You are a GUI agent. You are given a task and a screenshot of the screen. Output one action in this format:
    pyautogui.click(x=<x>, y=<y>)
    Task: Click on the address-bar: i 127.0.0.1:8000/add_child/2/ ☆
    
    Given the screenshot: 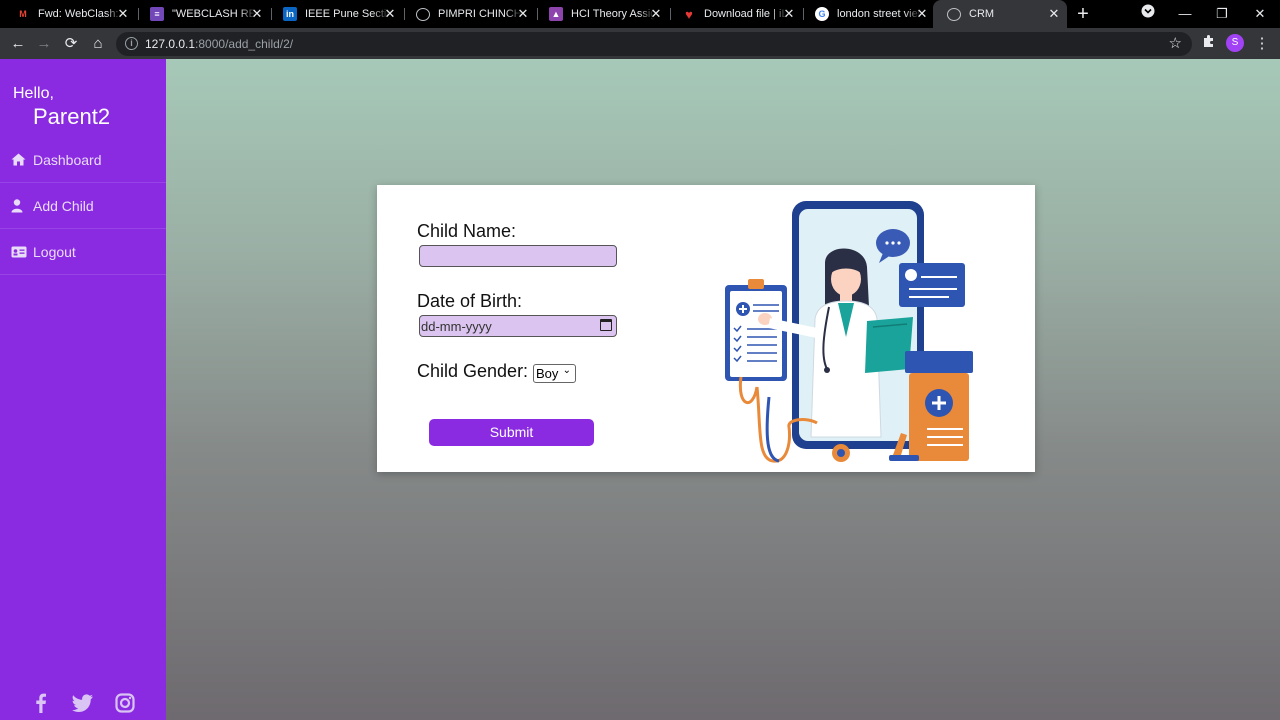 What is the action you would take?
    pyautogui.click(x=654, y=44)
    